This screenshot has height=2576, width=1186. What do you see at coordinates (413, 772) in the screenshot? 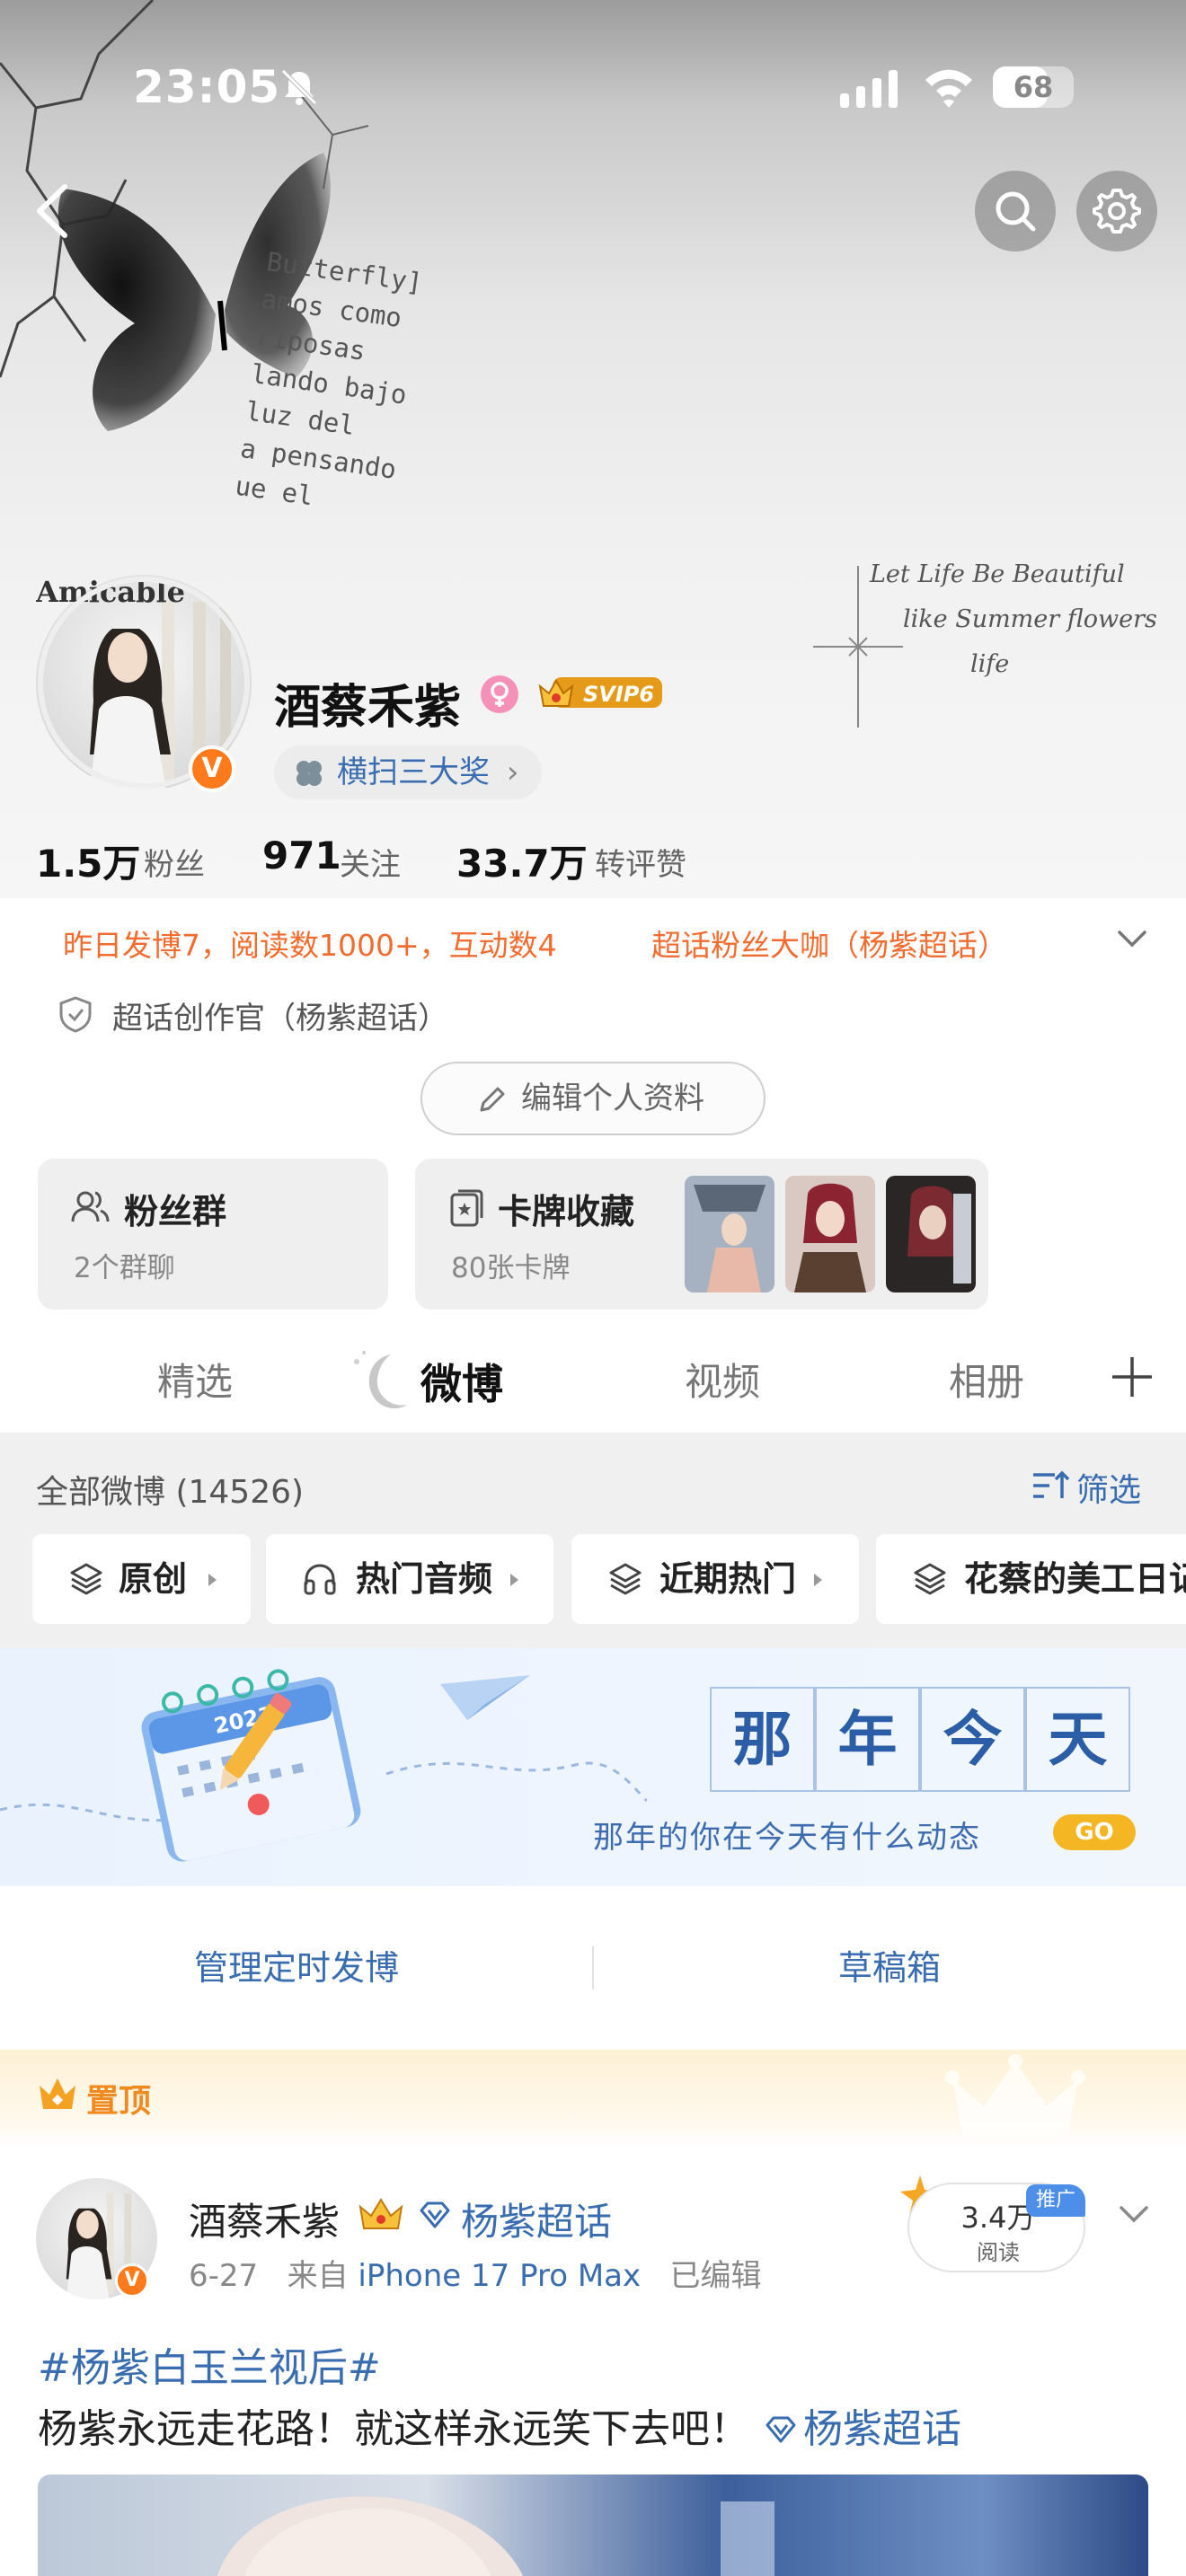
I see `award-text: 横扫三大奖` at bounding box center [413, 772].